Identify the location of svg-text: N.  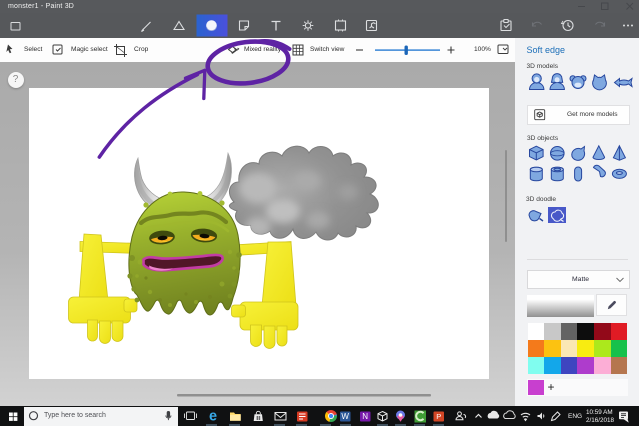
(365, 416).